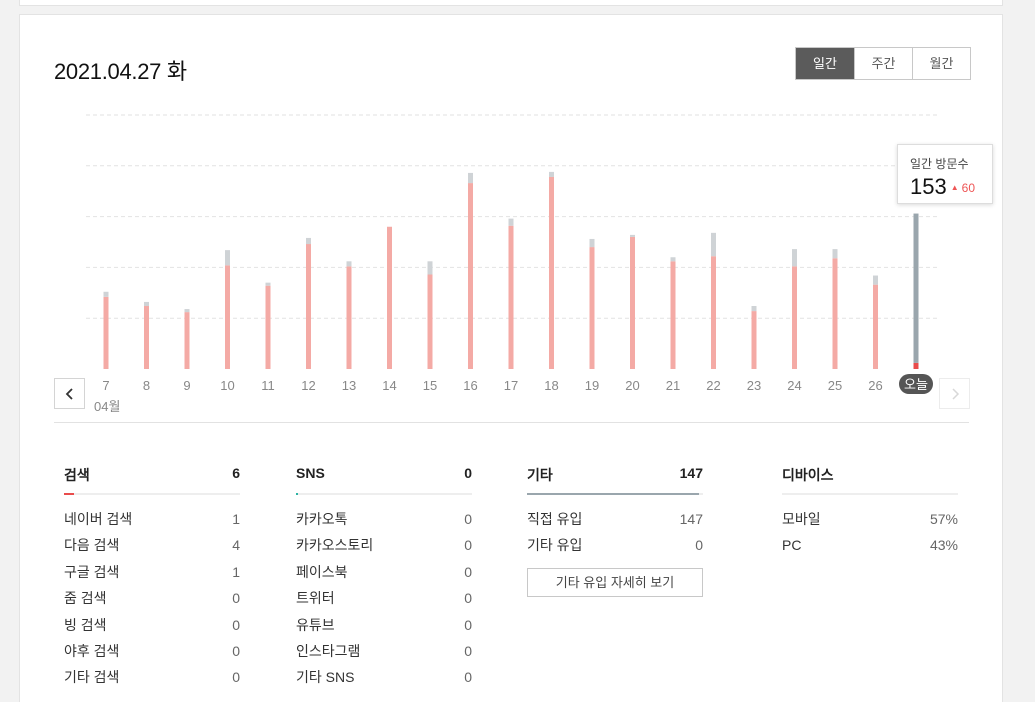  I want to click on list-item: 야후 검색 0, so click(152, 651).